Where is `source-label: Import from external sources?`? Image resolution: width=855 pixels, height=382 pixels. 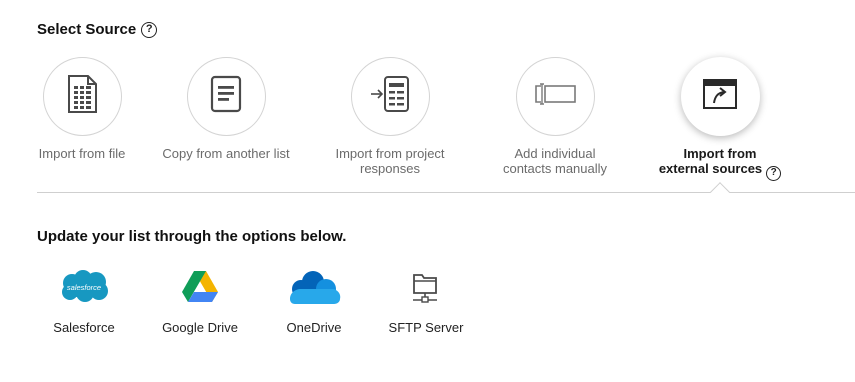 source-label: Import from external sources? is located at coordinates (720, 163).